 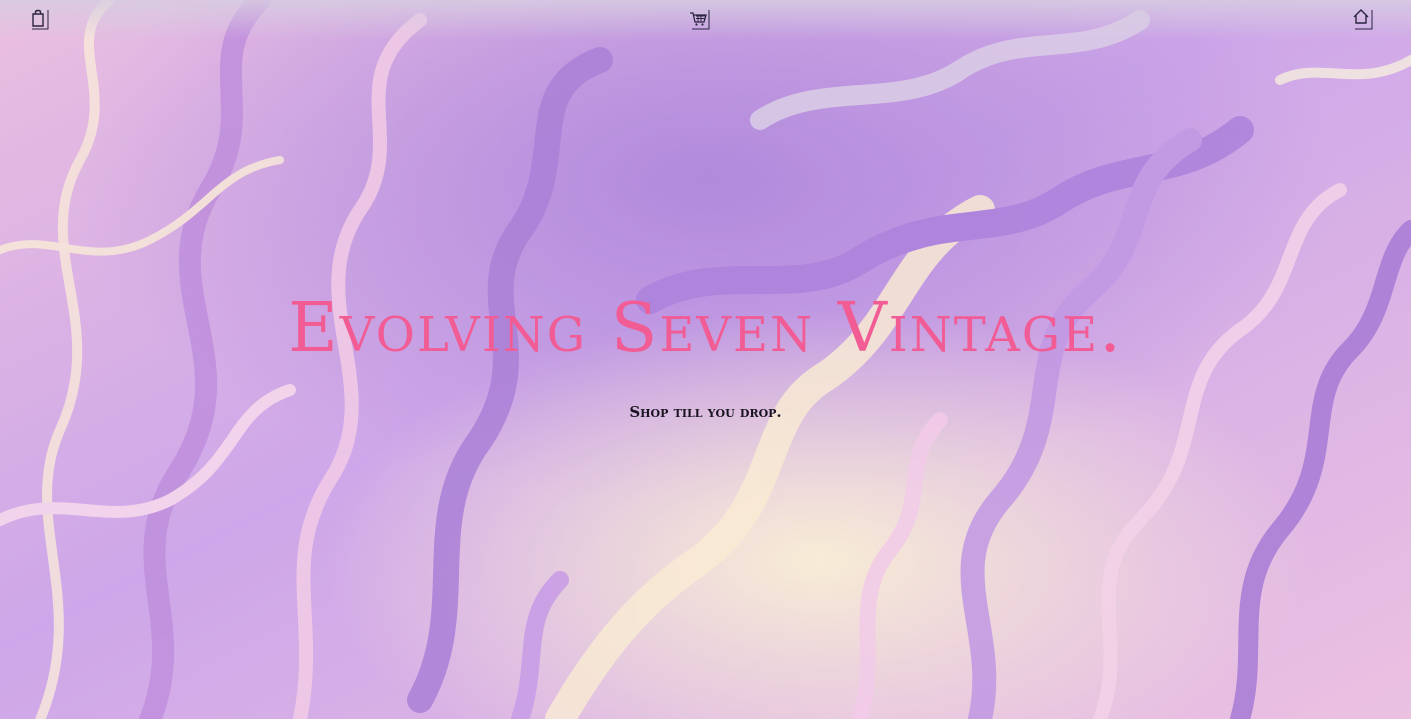 What do you see at coordinates (1363, 18) in the screenshot?
I see `home-icon` at bounding box center [1363, 18].